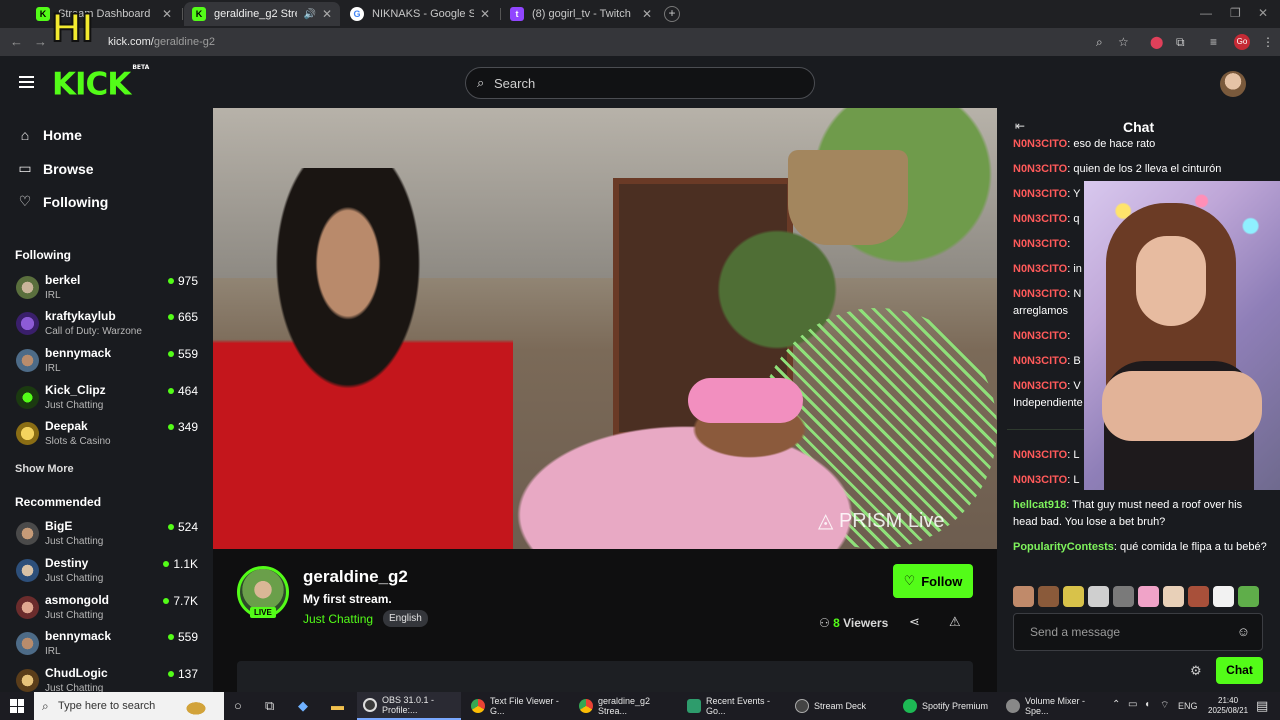  Describe the element at coordinates (640, 83) in the screenshot. I see `search-input: ⌕ Search` at that location.